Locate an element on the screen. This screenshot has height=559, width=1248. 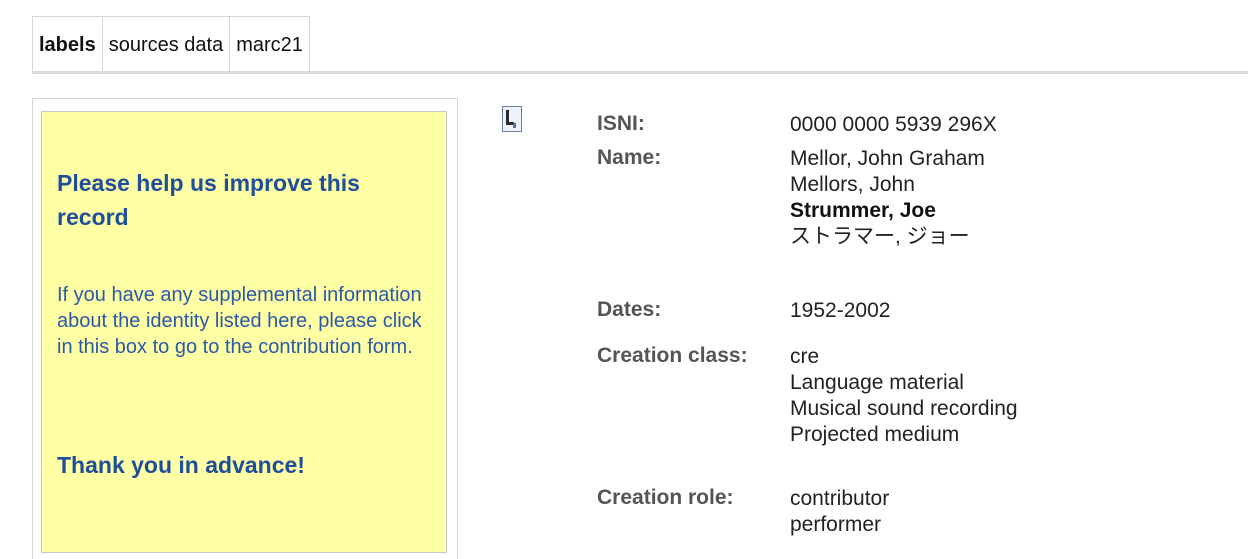
creation-class-value: Language material is located at coordinates (877, 382).